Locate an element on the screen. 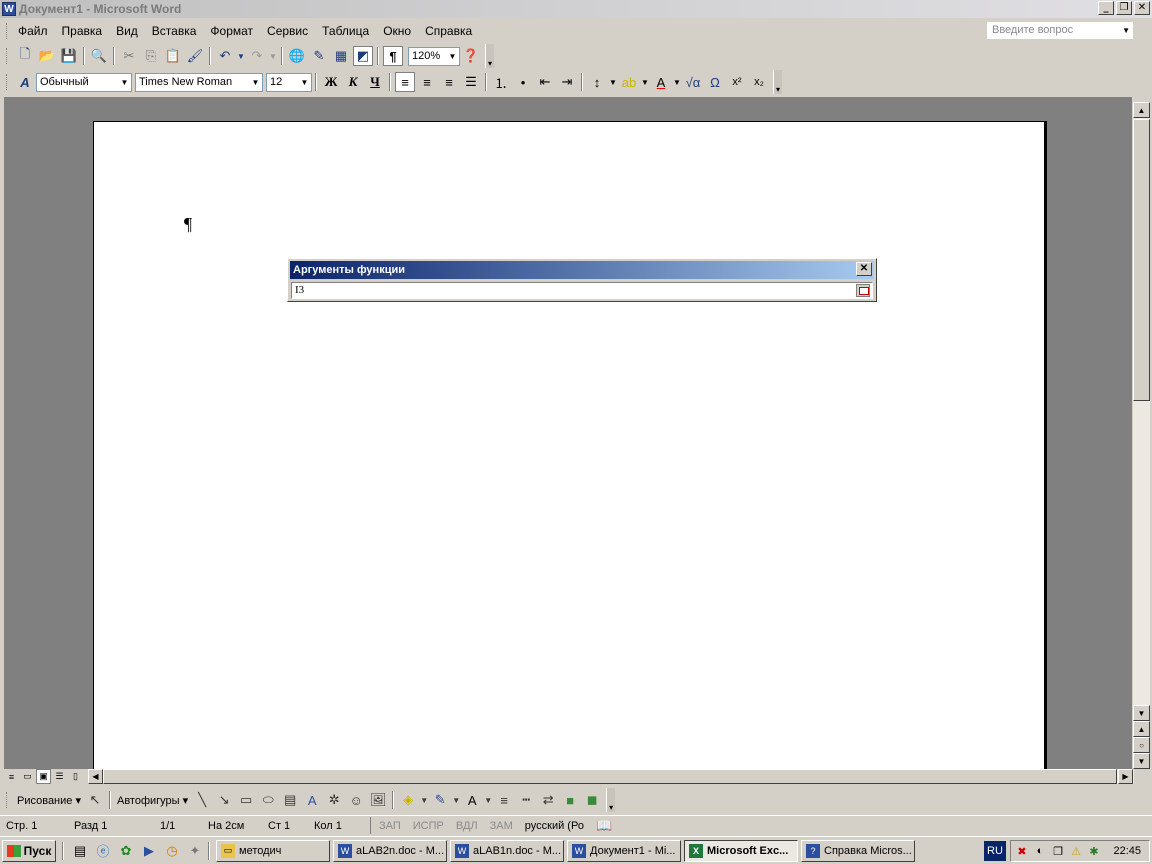 The width and height of the screenshot is (1152, 864). fill-color-dropdown-icon: ▼ is located at coordinates (424, 800).